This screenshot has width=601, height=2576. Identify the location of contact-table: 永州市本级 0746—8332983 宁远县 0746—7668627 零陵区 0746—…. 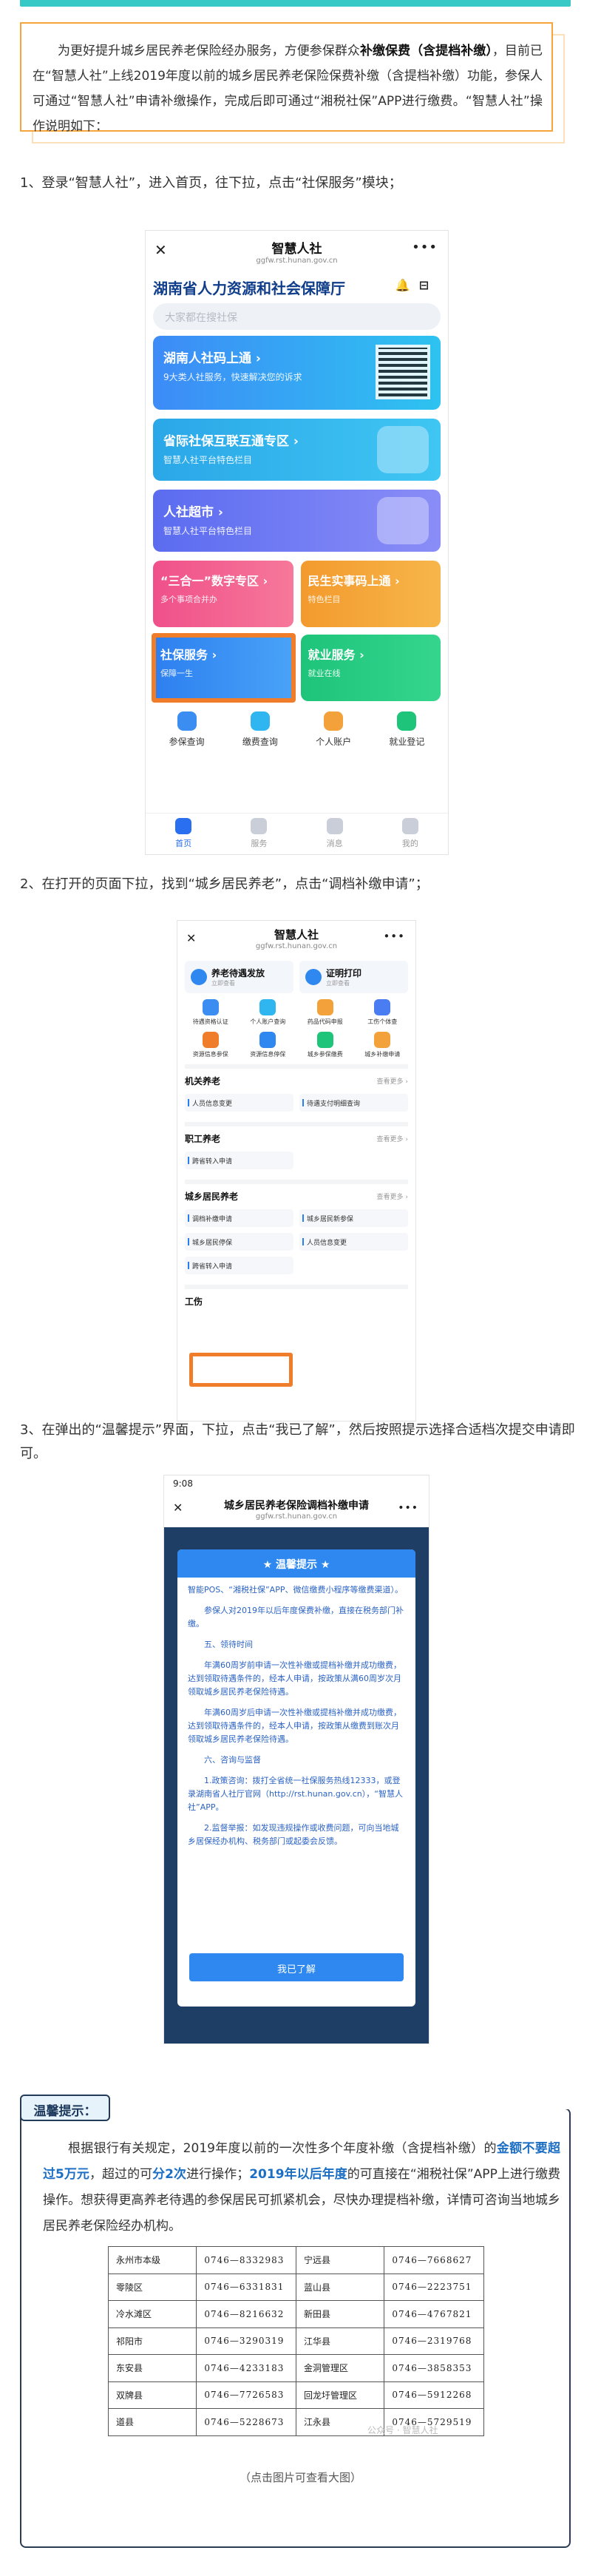
(295, 2341).